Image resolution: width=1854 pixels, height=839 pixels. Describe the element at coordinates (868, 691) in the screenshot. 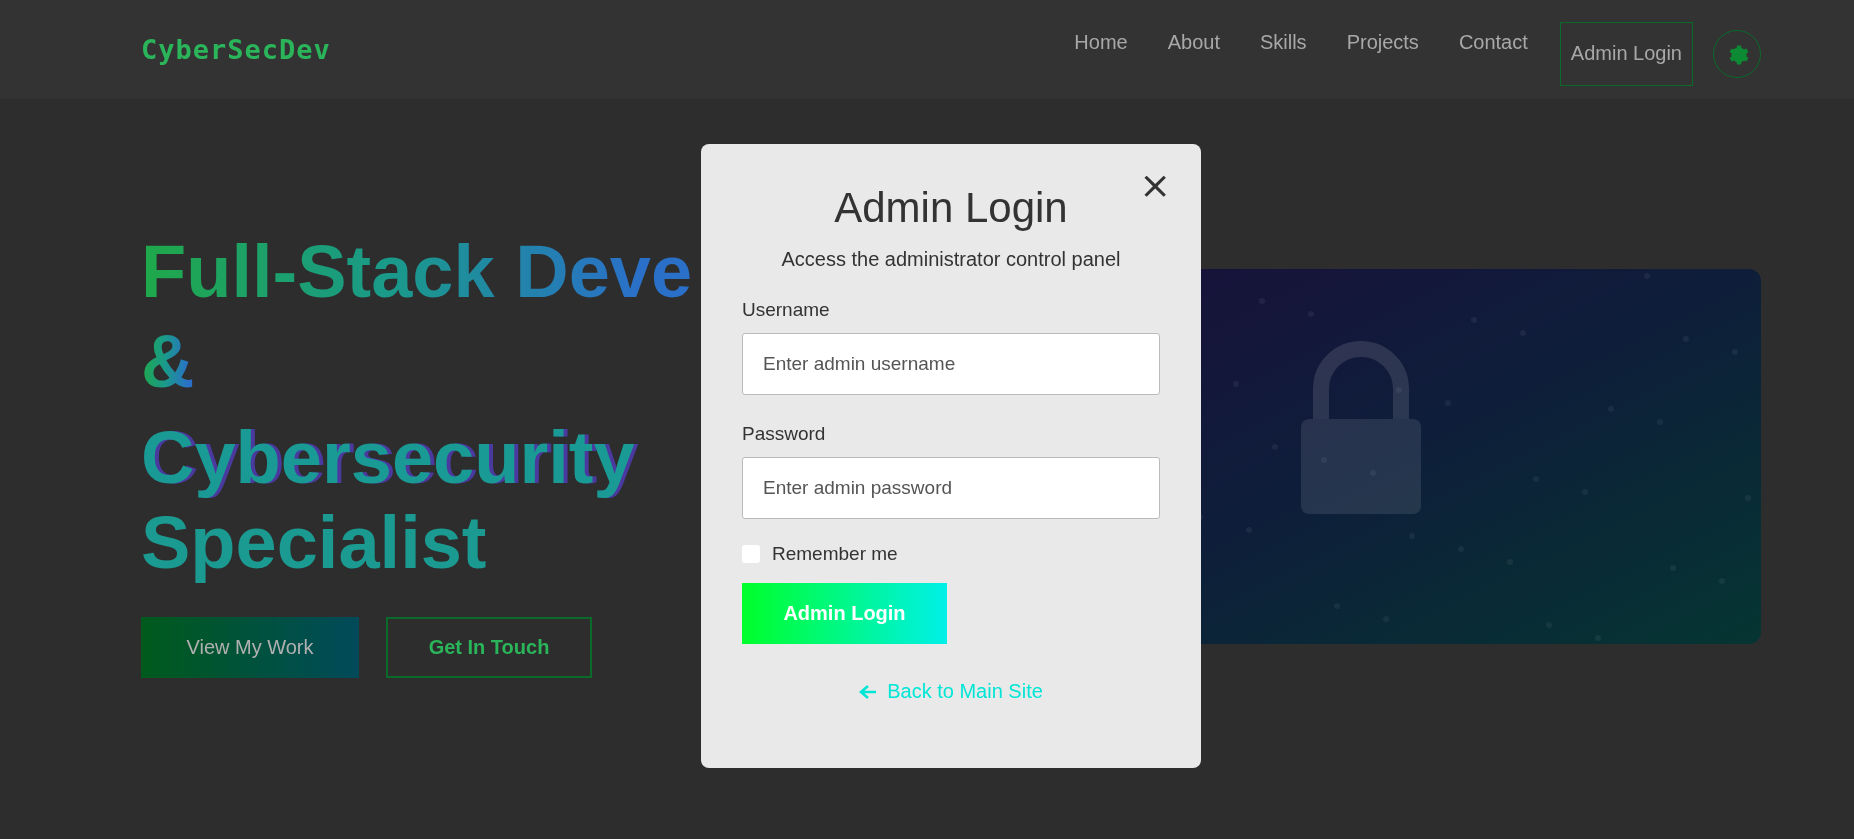

I see `arrow-left-icon` at that location.